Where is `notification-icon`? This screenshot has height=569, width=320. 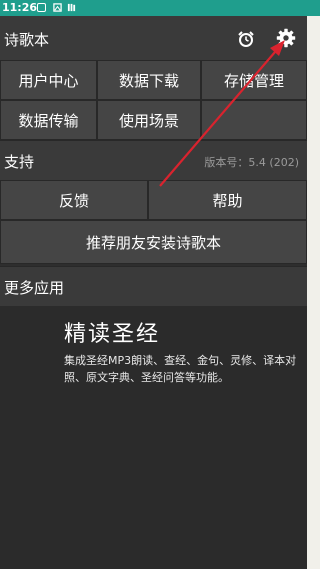 notification-icon is located at coordinates (41, 7).